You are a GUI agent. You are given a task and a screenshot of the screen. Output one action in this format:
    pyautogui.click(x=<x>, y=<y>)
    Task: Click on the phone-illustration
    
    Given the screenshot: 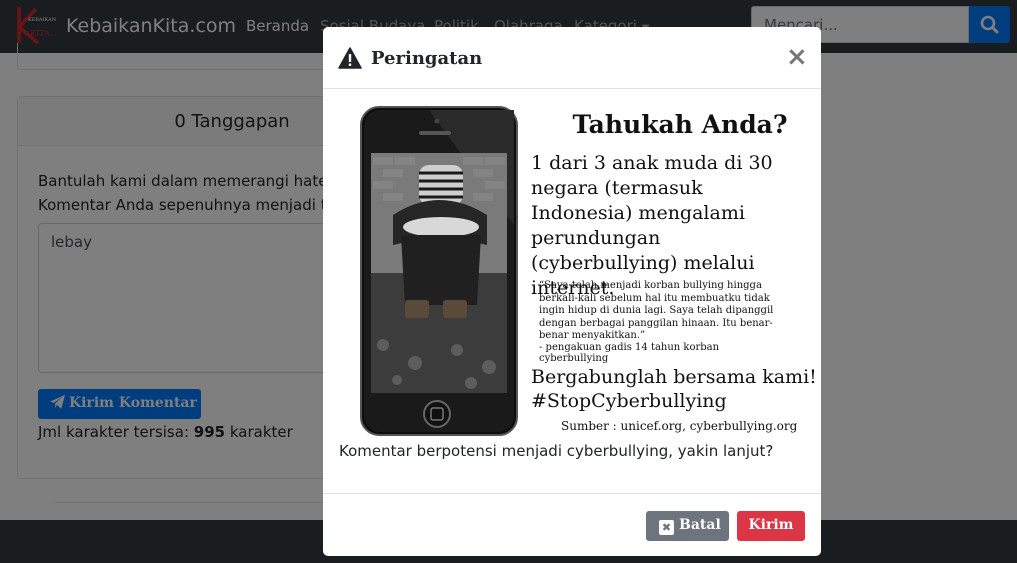 What is the action you would take?
    pyautogui.click(x=439, y=271)
    